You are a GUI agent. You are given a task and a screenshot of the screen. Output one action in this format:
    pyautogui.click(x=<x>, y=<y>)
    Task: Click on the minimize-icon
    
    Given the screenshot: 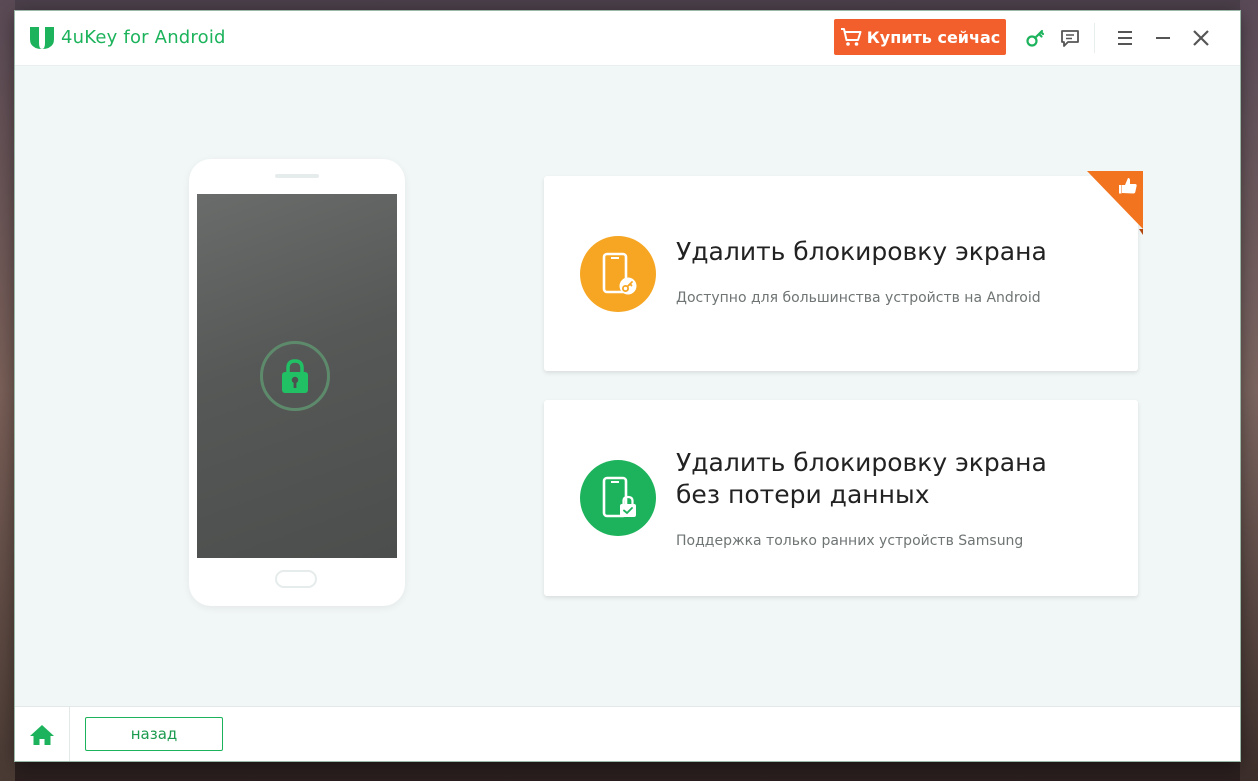 What is the action you would take?
    pyautogui.click(x=1163, y=38)
    